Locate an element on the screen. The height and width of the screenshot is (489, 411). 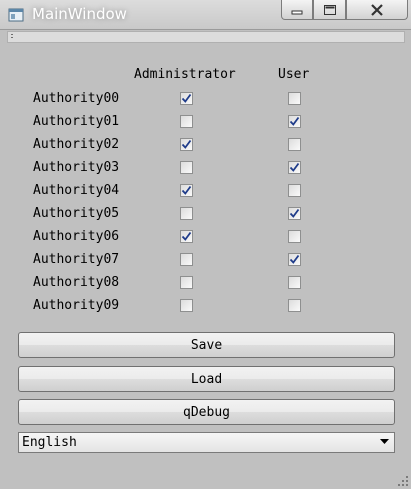
authority-label: Authority02 is located at coordinates (76, 144).